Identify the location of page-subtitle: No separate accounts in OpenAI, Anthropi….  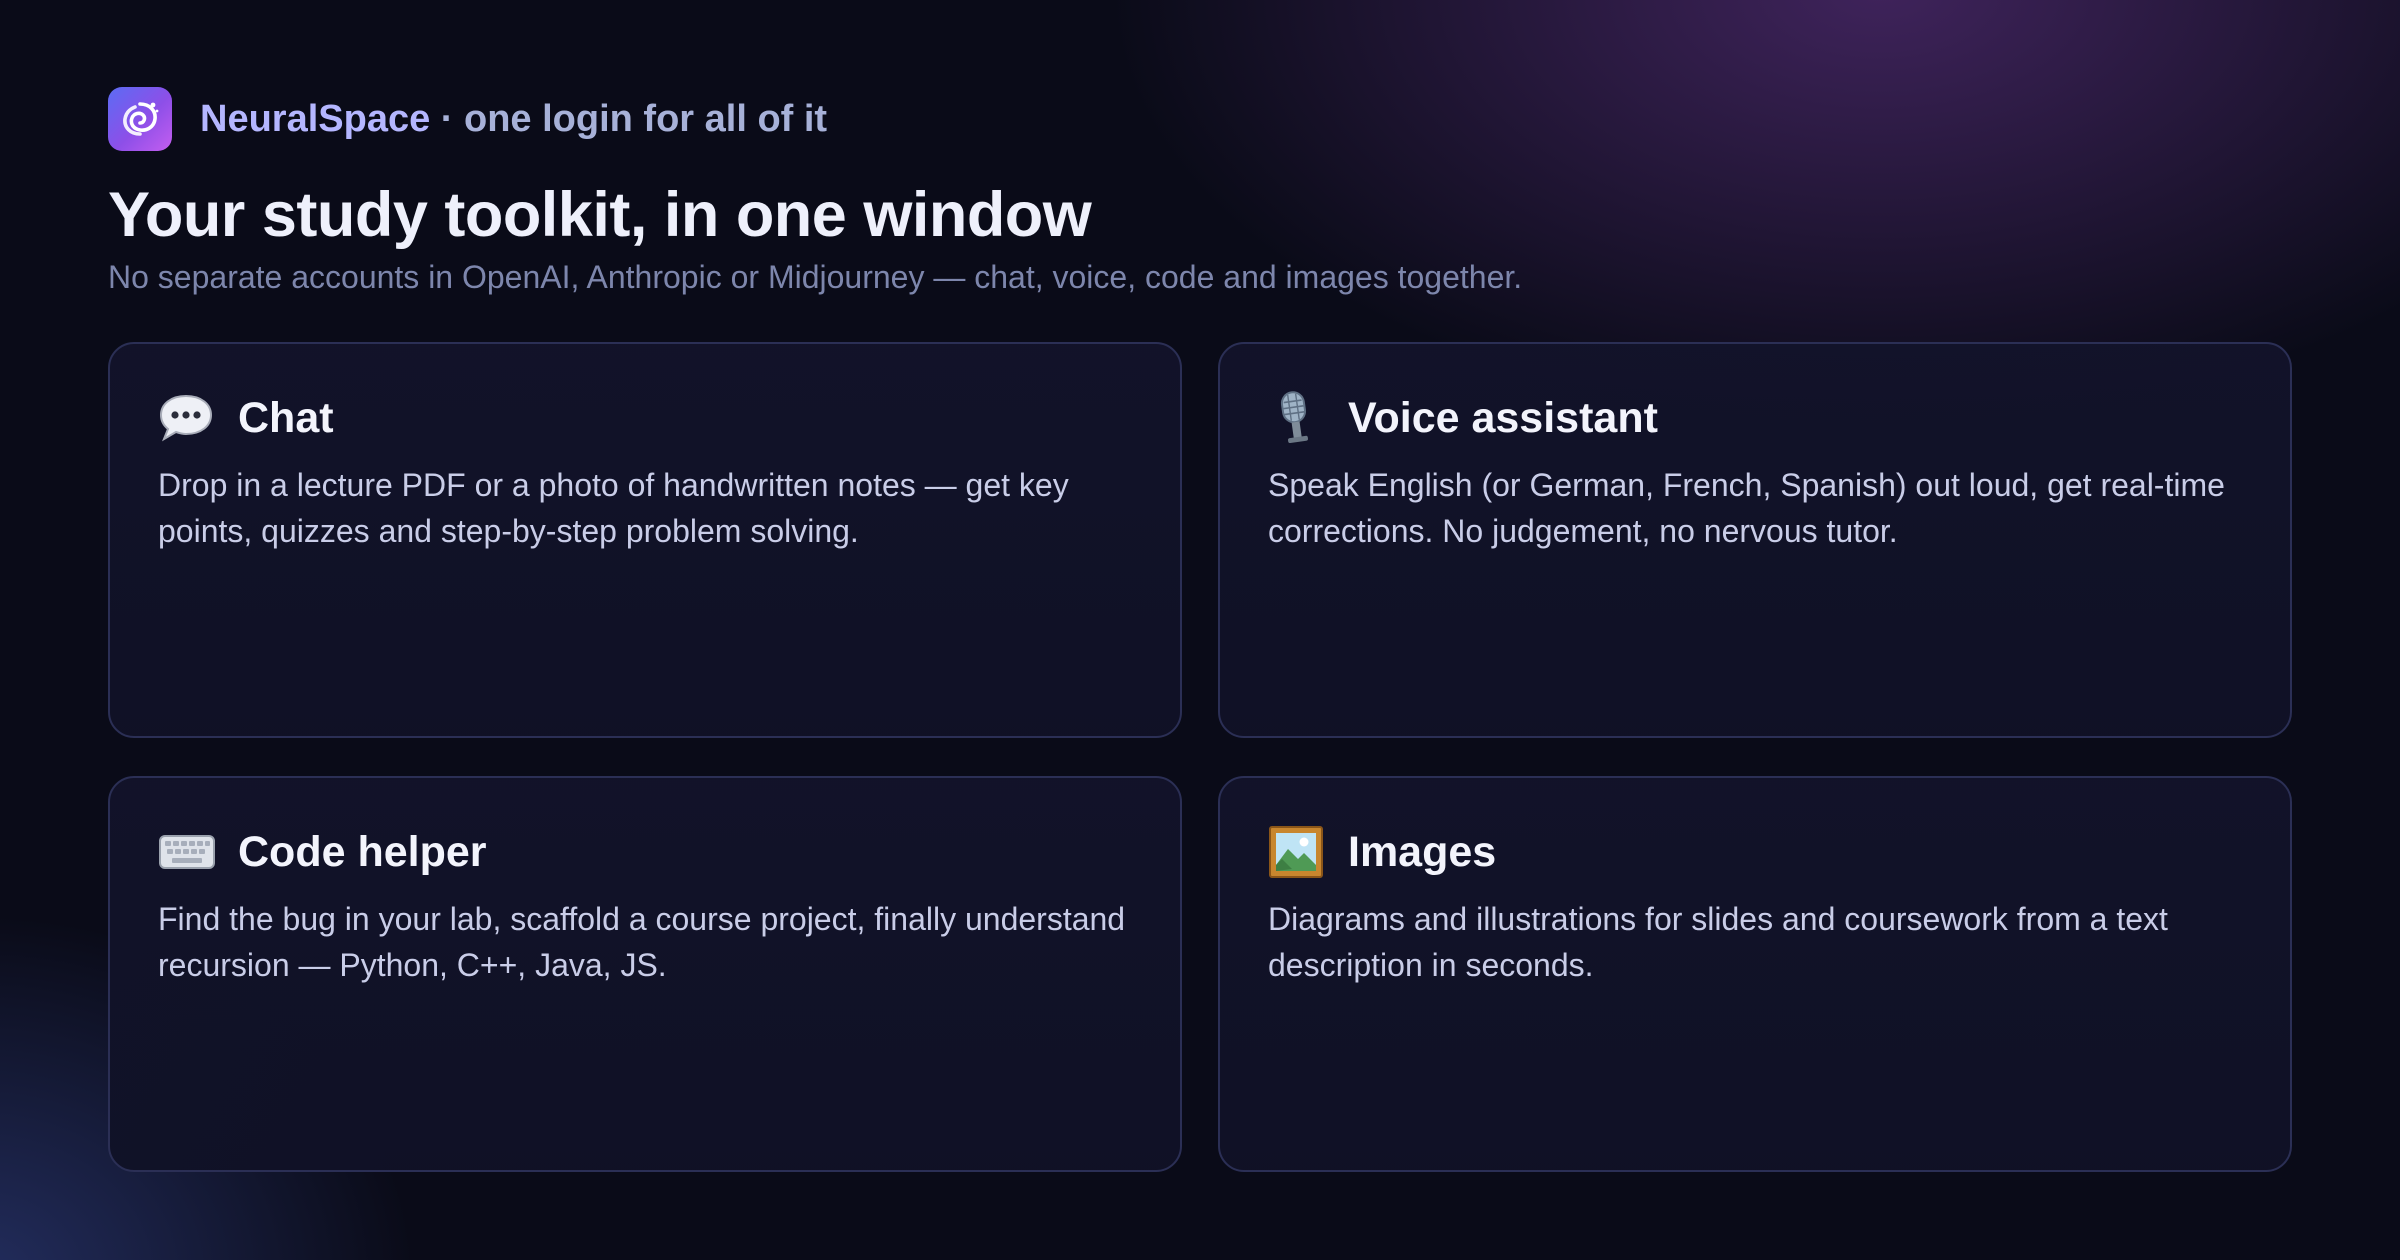
(815, 276).